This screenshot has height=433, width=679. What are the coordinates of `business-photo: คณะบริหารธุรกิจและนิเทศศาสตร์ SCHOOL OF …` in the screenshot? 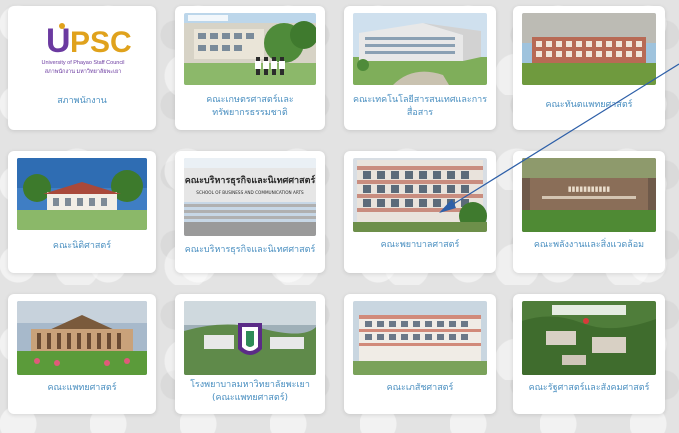 It's located at (250, 197).